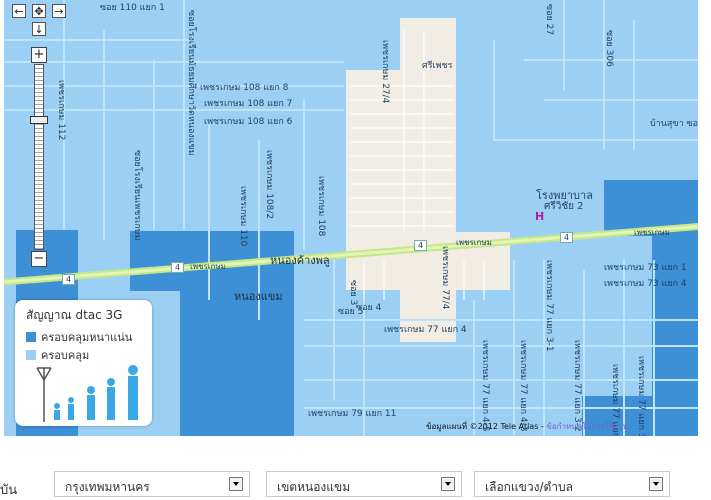 This screenshot has width=711, height=500. I want to click on zoom-slider-handle, so click(39, 120).